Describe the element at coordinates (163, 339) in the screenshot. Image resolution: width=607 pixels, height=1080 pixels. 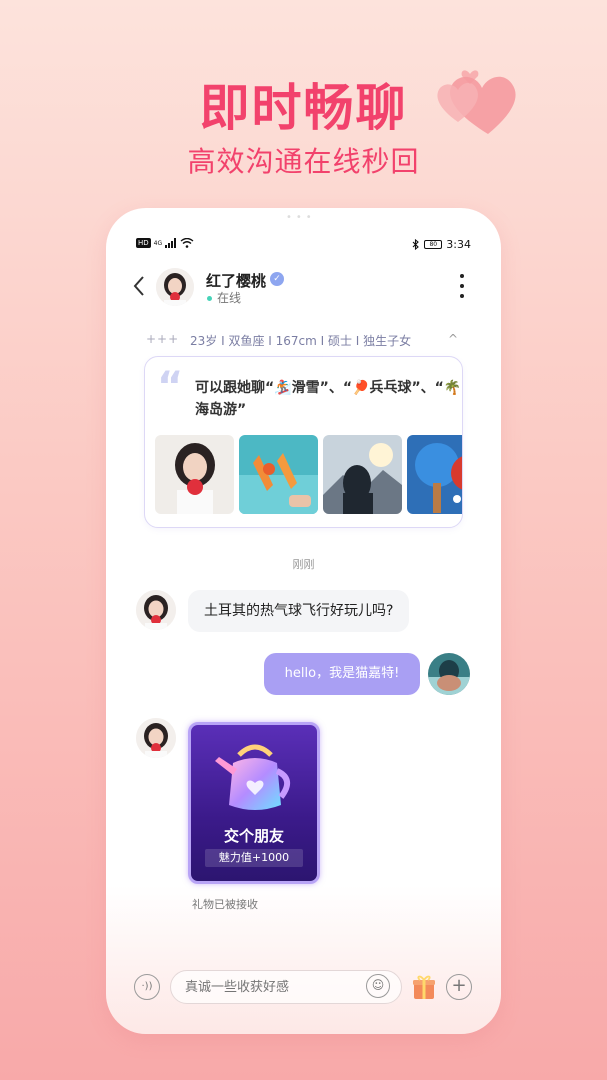
I see `profile-plus: +++` at that location.